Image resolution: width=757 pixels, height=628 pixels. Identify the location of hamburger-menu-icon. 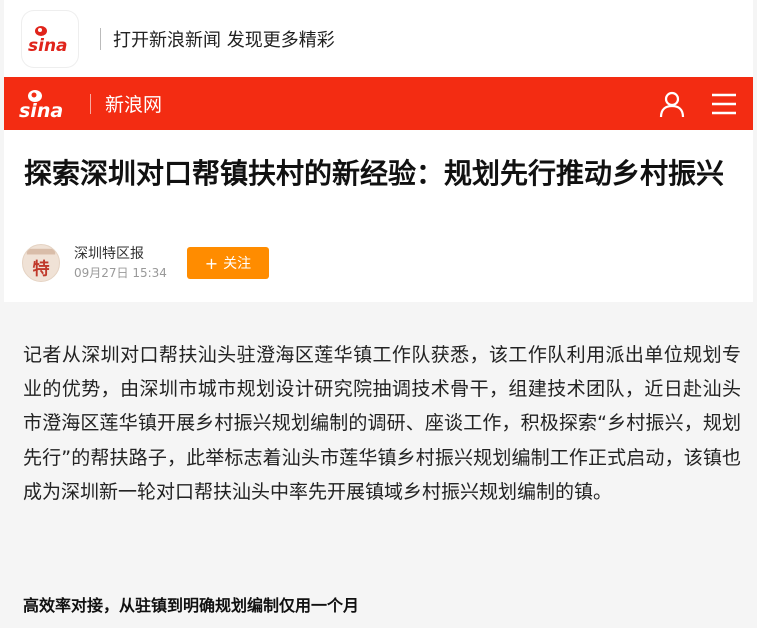
(724, 104).